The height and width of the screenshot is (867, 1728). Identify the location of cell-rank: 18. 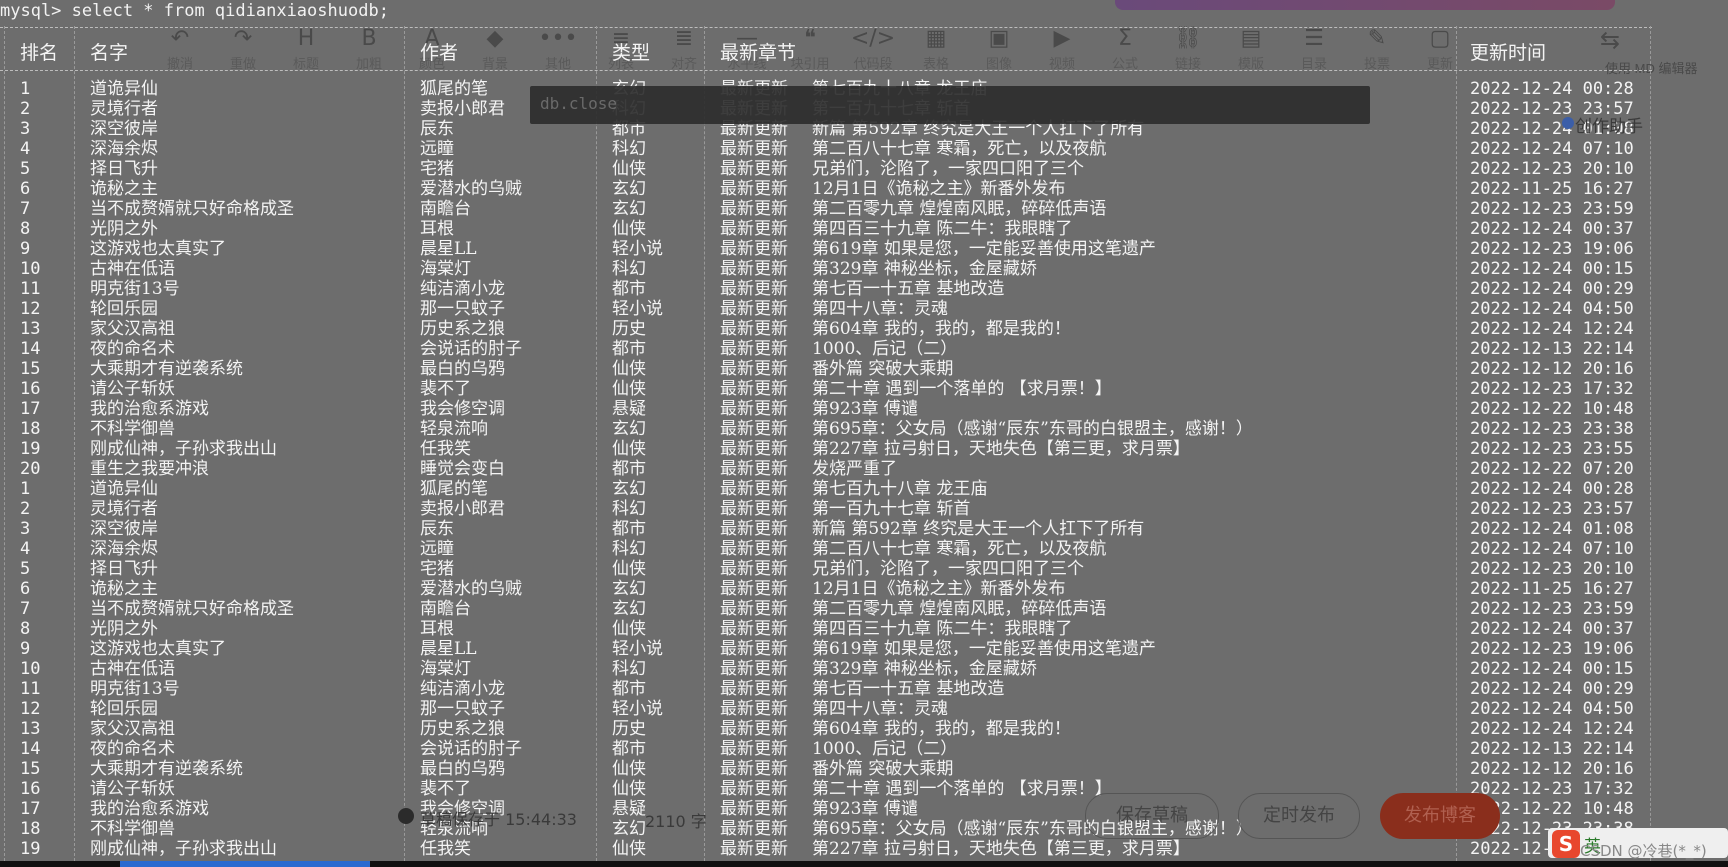
(30, 829).